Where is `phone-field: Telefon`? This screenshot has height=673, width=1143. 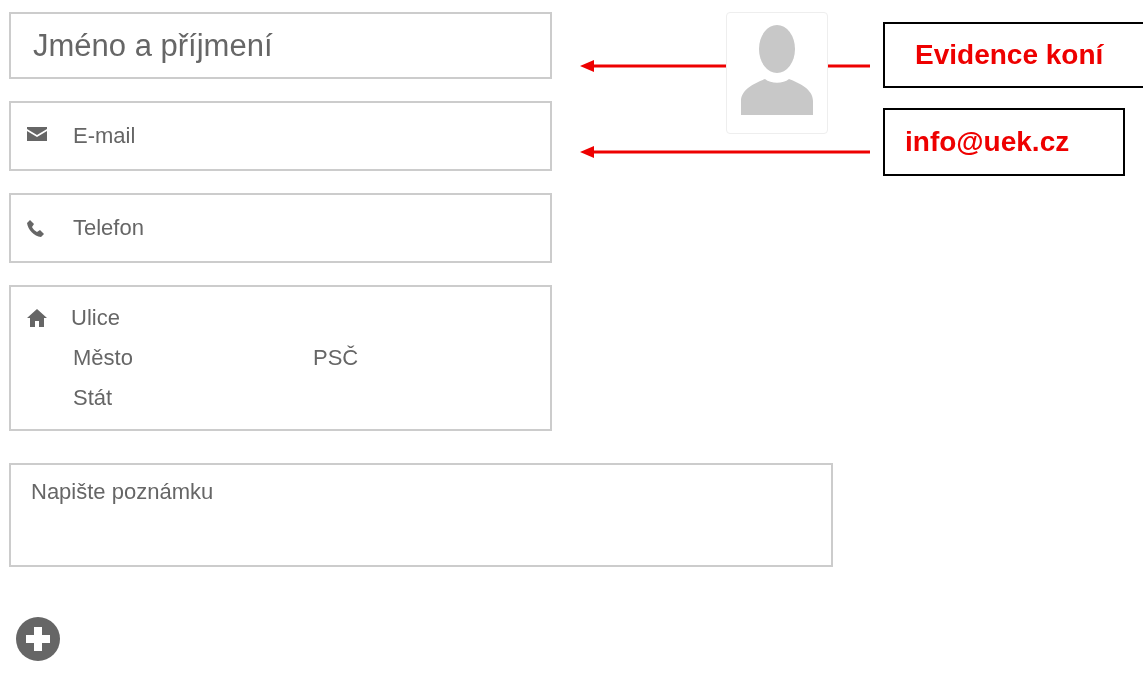
phone-field: Telefon is located at coordinates (280, 228).